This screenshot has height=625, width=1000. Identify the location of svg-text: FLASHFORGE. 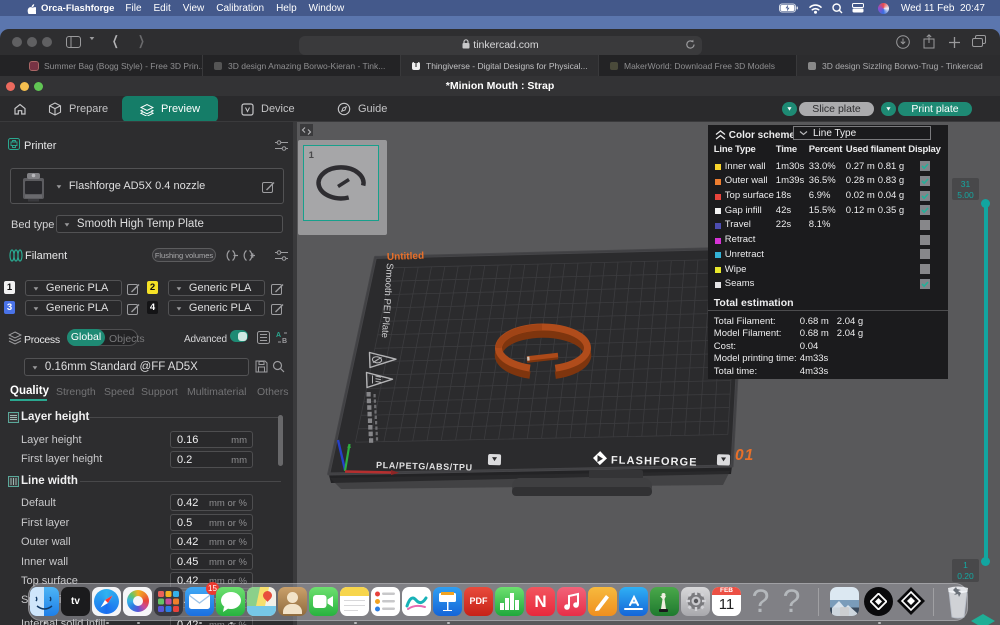
(654, 461).